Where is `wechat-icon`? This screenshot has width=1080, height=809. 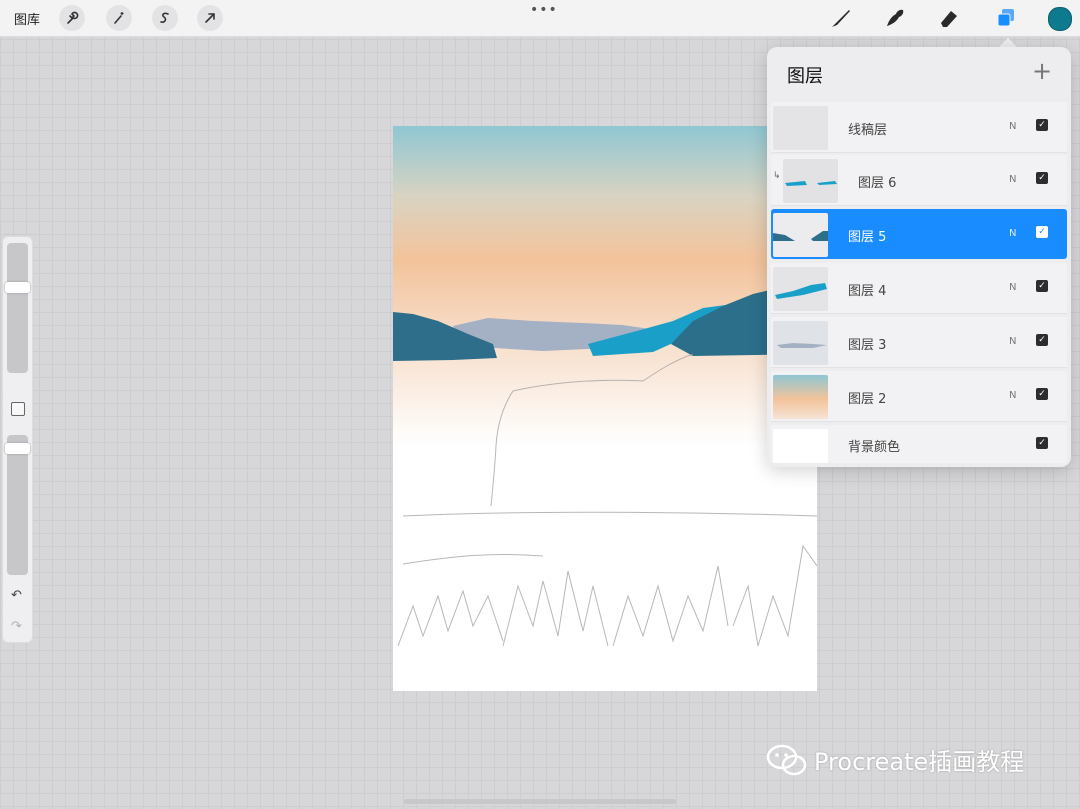
wechat-icon is located at coordinates (786, 759).